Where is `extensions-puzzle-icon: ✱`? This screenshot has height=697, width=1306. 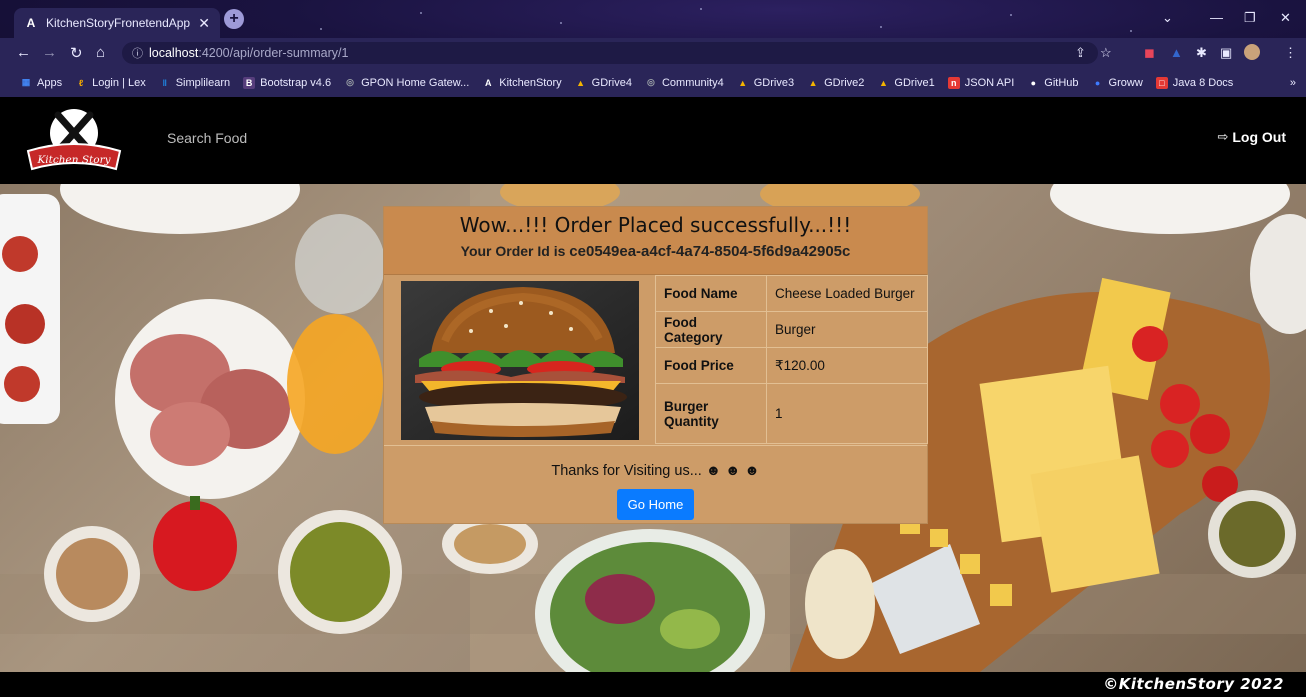 extensions-puzzle-icon: ✱ is located at coordinates (1201, 53).